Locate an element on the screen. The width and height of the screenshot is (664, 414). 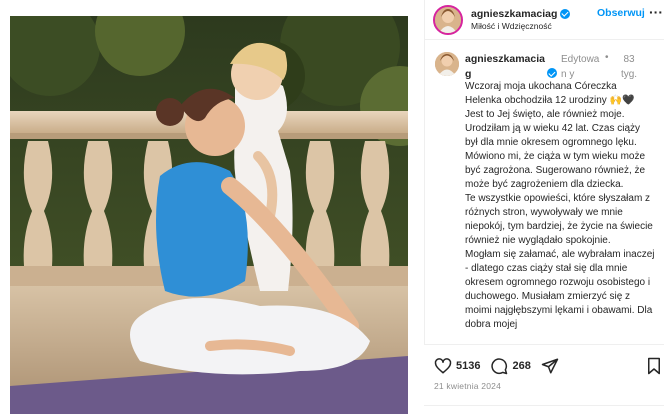
author-username-text: agnieszkamaciag is located at coordinates (514, 14).